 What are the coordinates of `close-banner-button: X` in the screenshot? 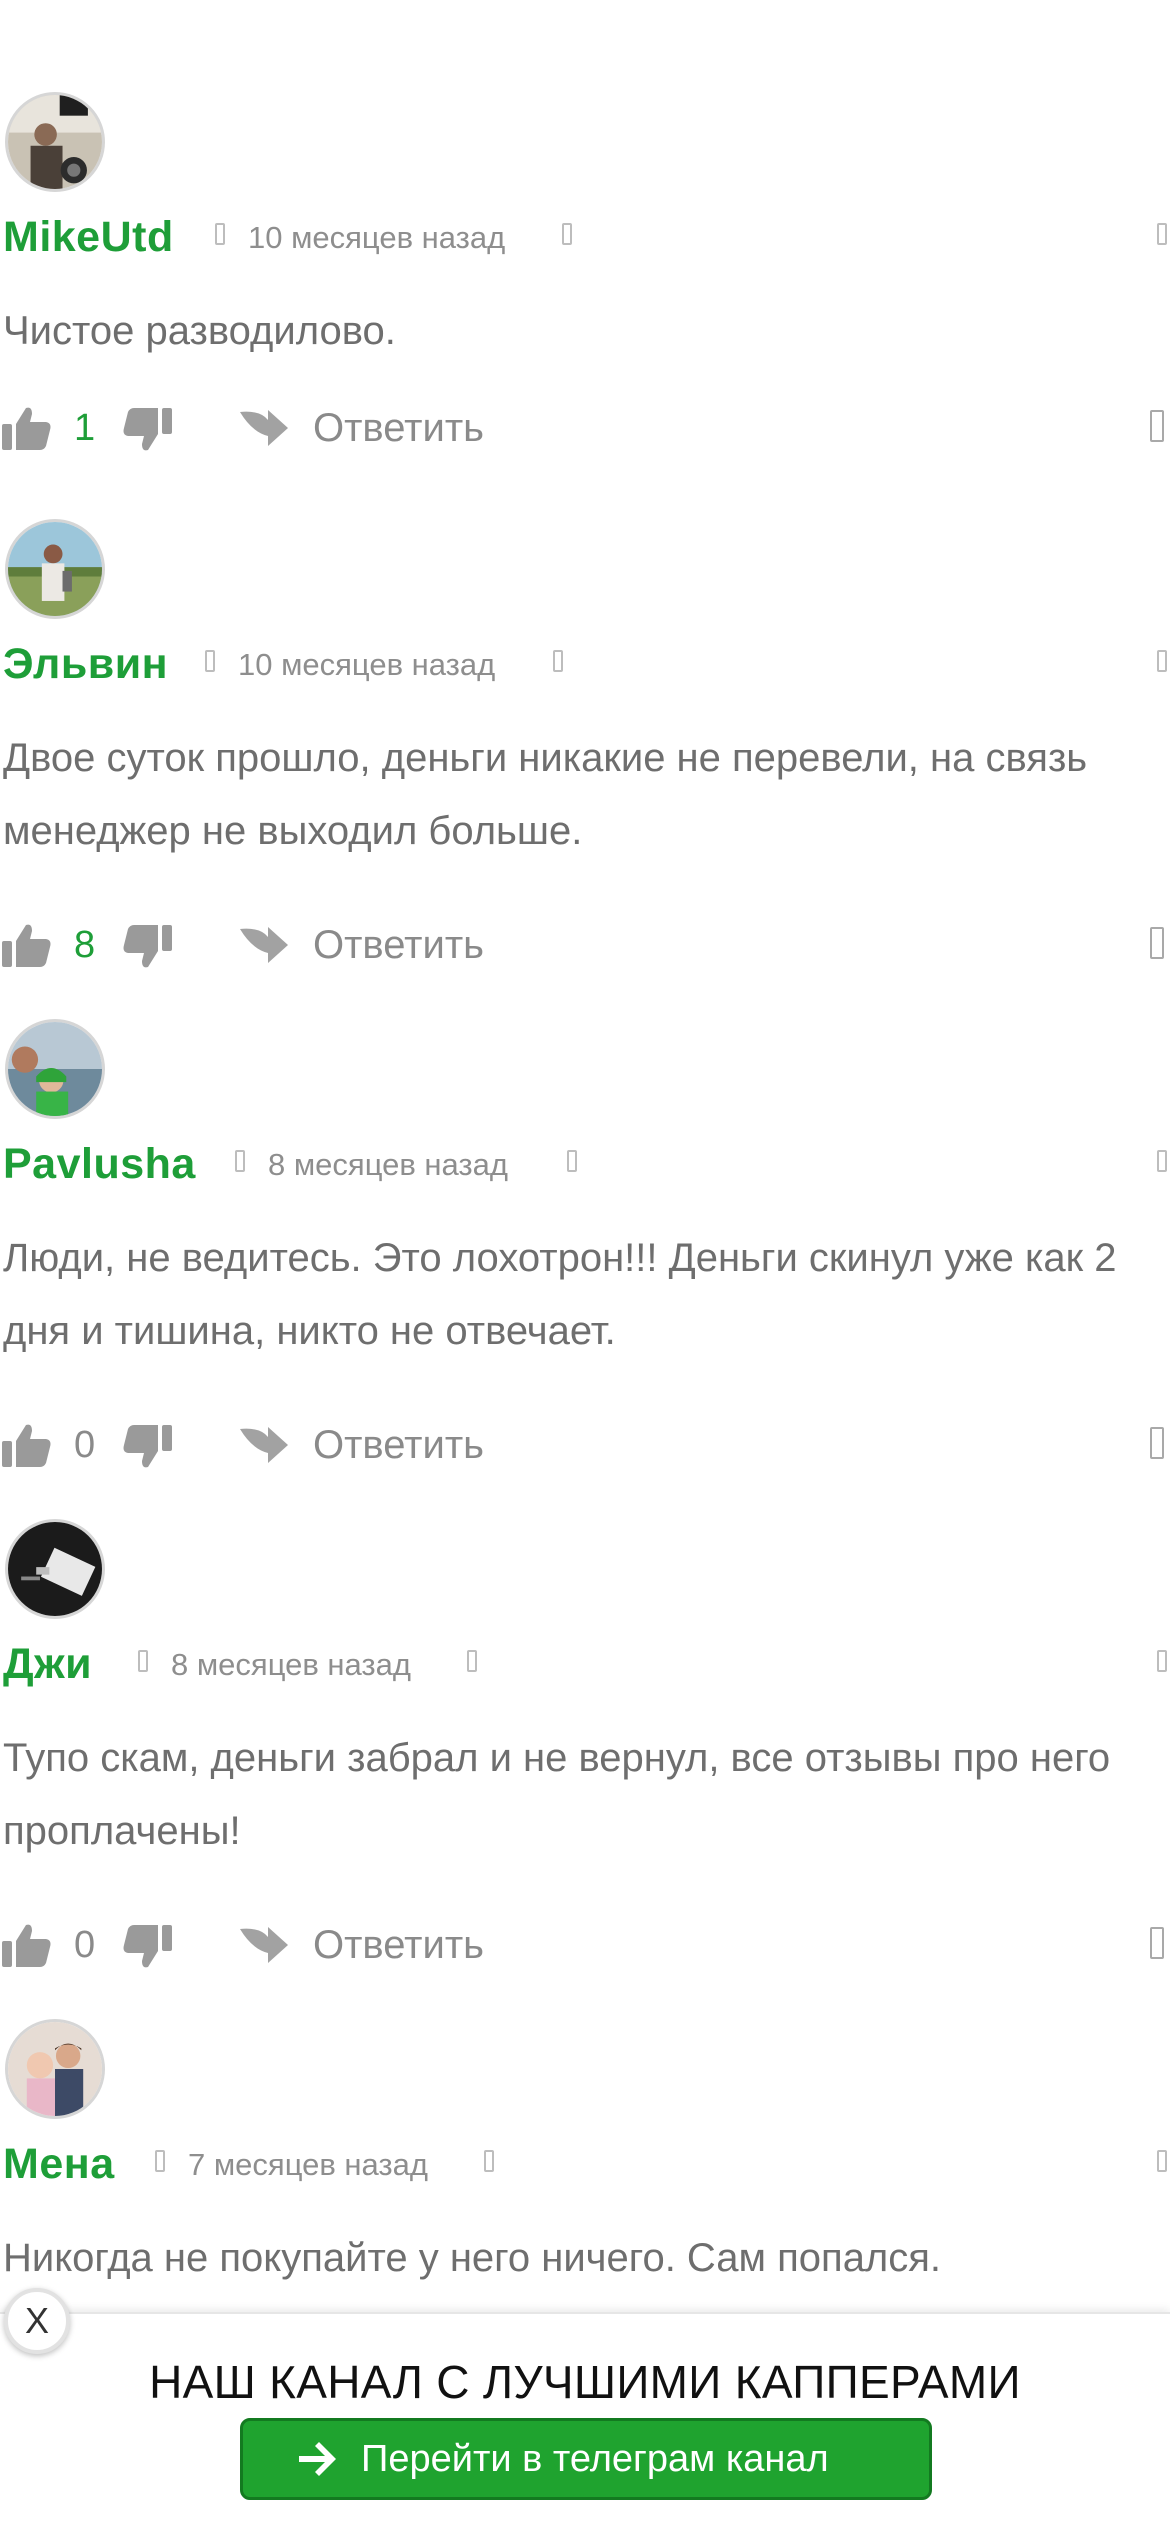 It's located at (37, 2321).